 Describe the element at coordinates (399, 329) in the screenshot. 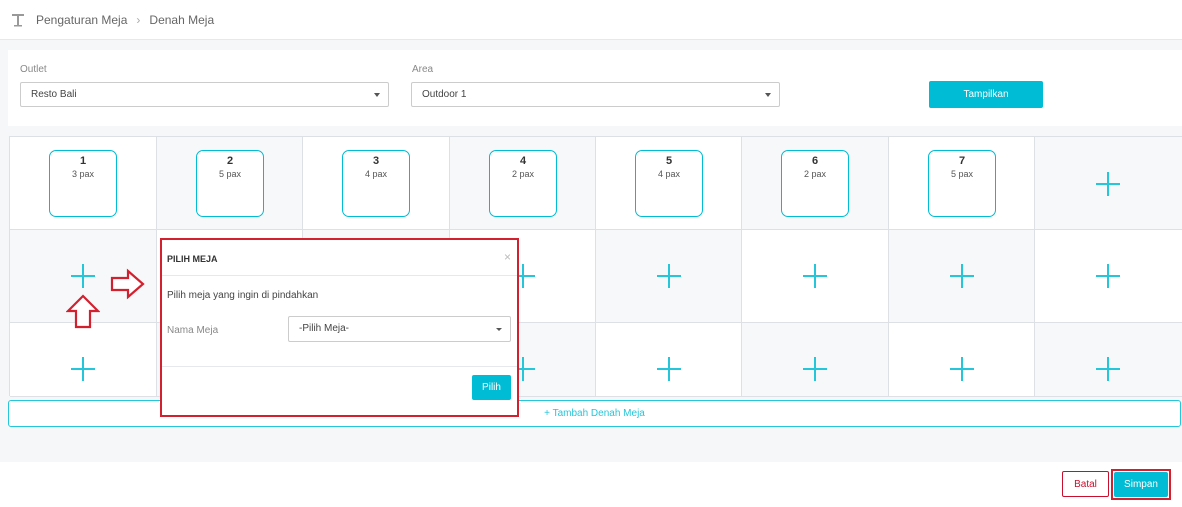

I see `table-name-select: -Pilih Meja-` at that location.